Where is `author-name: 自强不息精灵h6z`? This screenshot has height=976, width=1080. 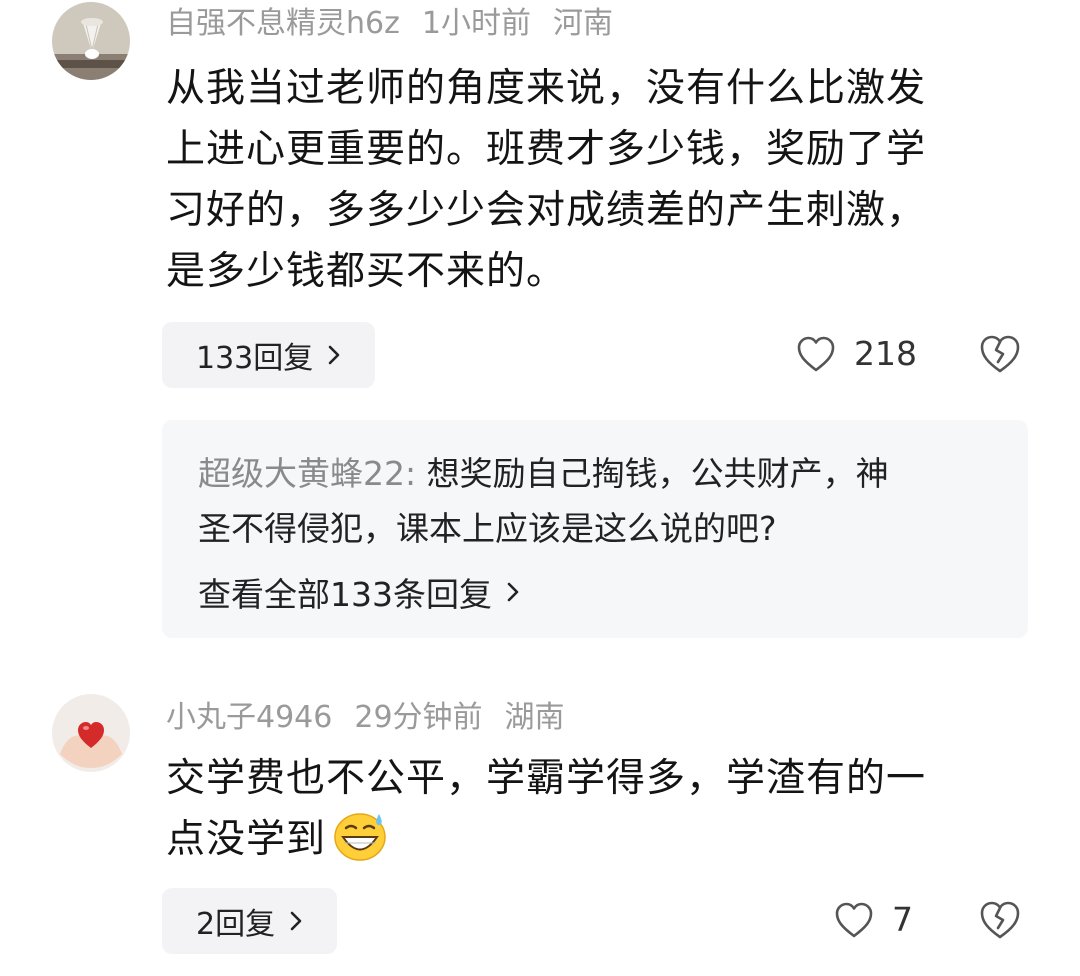
author-name: 自强不息精灵h6z is located at coordinates (283, 23).